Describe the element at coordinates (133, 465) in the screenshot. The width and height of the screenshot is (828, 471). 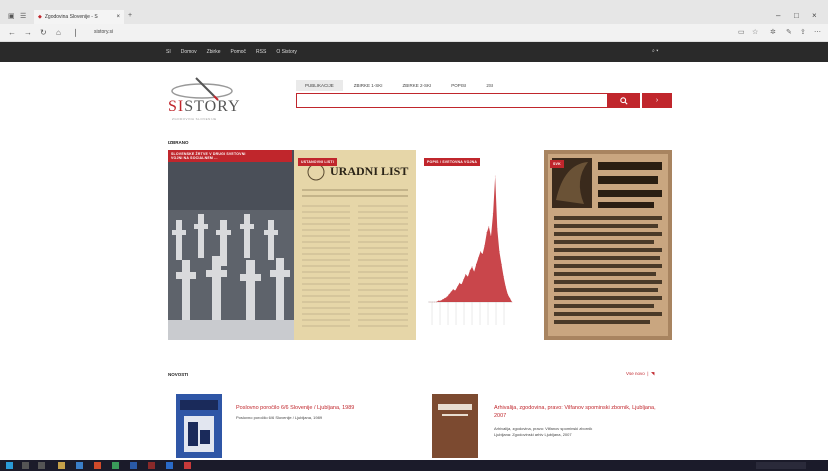
I see `word-icon` at that location.